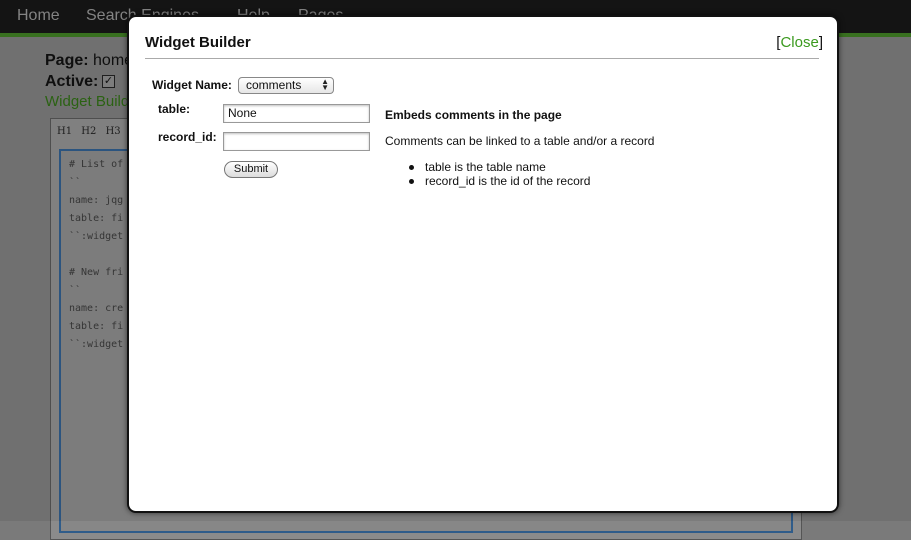  Describe the element at coordinates (174, 109) in the screenshot. I see `table-label: table:` at that location.